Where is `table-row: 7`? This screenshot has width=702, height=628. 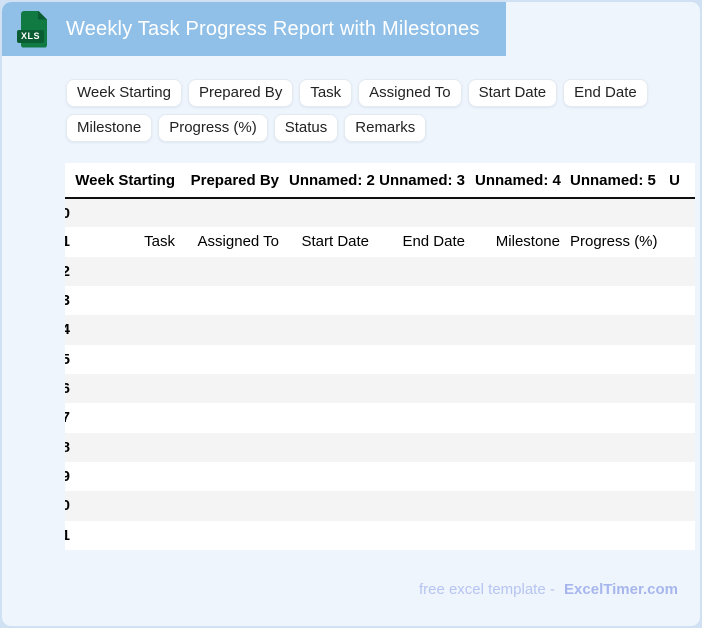
table-row: 7 is located at coordinates (380, 417).